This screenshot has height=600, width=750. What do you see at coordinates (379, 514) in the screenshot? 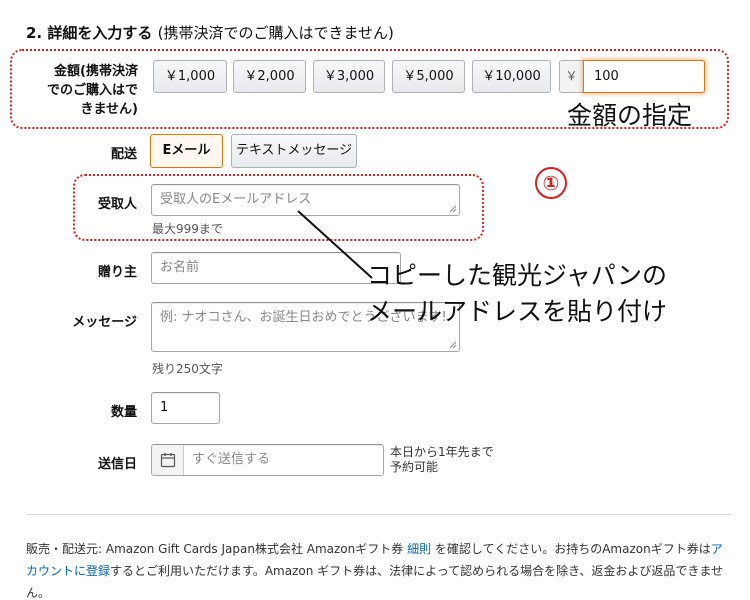
I see `footer-divider` at bounding box center [379, 514].